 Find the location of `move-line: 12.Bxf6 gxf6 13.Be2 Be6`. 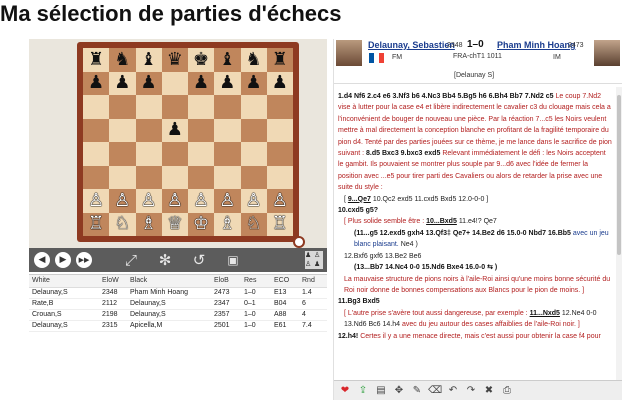

move-line: 12.Bxf6 gxf6 13.Be2 Be6 is located at coordinates (382, 256).